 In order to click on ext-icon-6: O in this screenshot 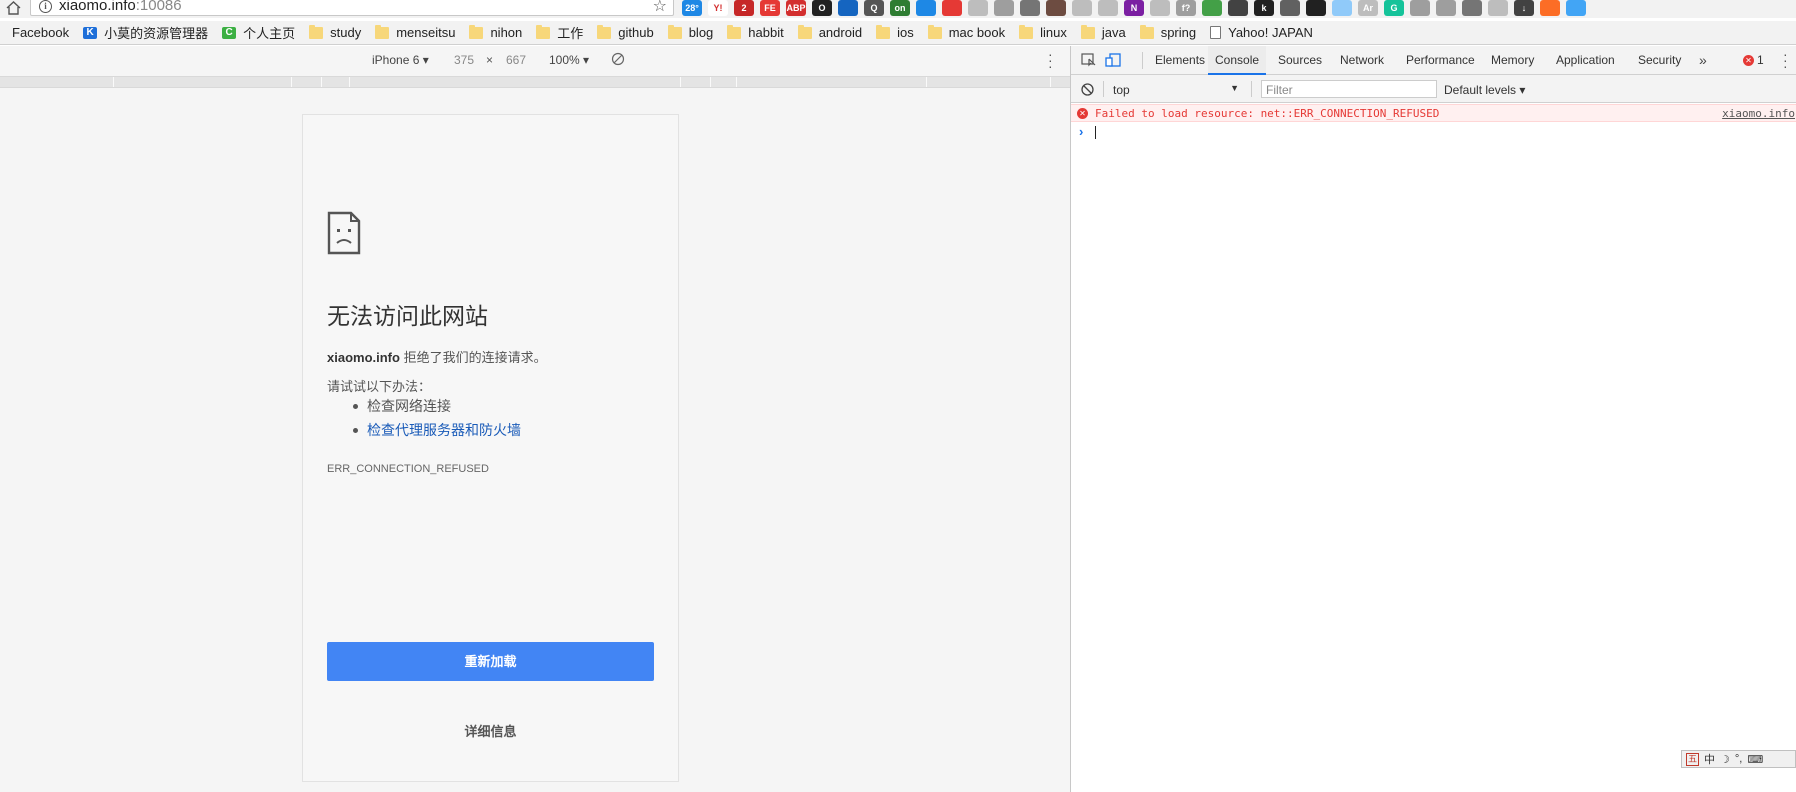, I will do `click(822, 8)`.